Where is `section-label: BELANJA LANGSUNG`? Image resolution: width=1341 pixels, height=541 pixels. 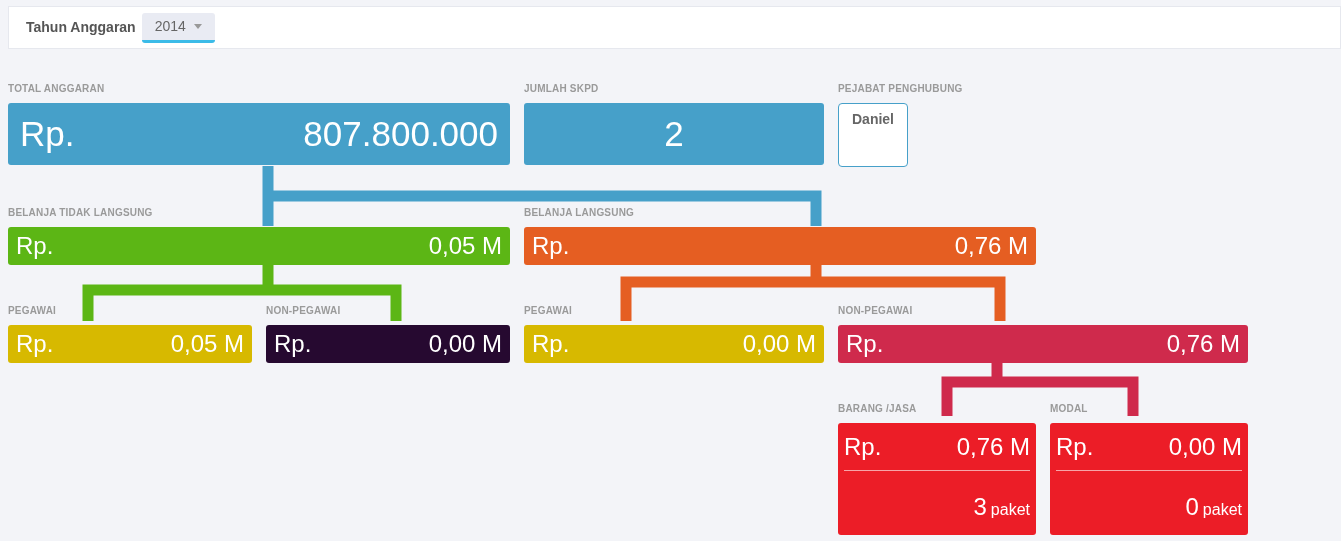
section-label: BELANJA LANGSUNG is located at coordinates (580, 213).